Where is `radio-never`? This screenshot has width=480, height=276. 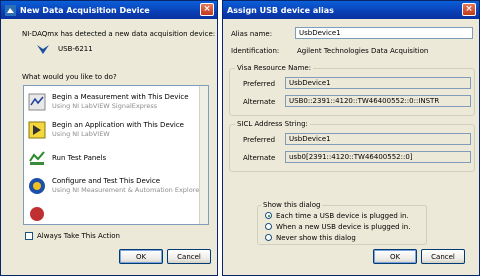 radio-never is located at coordinates (268, 237).